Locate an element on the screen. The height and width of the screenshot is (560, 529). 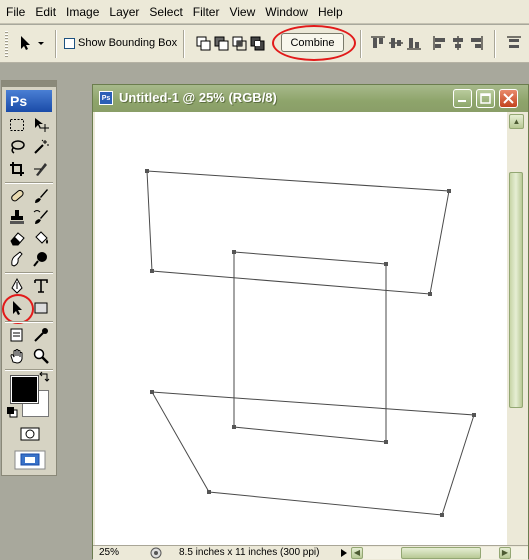
vertical-scroll-thumb is located at coordinates (516, 290).